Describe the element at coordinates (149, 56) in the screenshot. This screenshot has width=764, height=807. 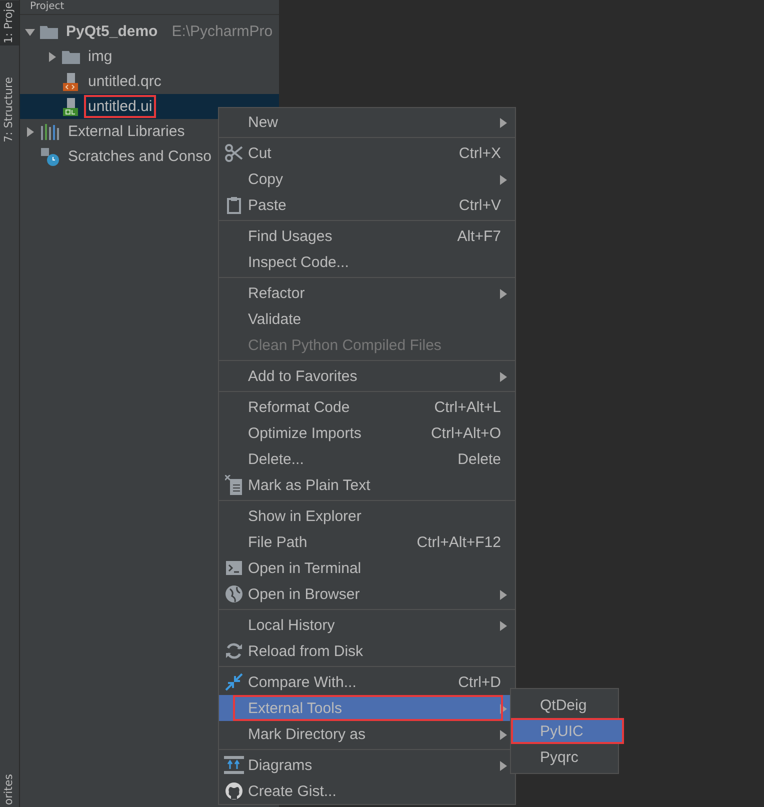
I see `tree-item: img` at that location.